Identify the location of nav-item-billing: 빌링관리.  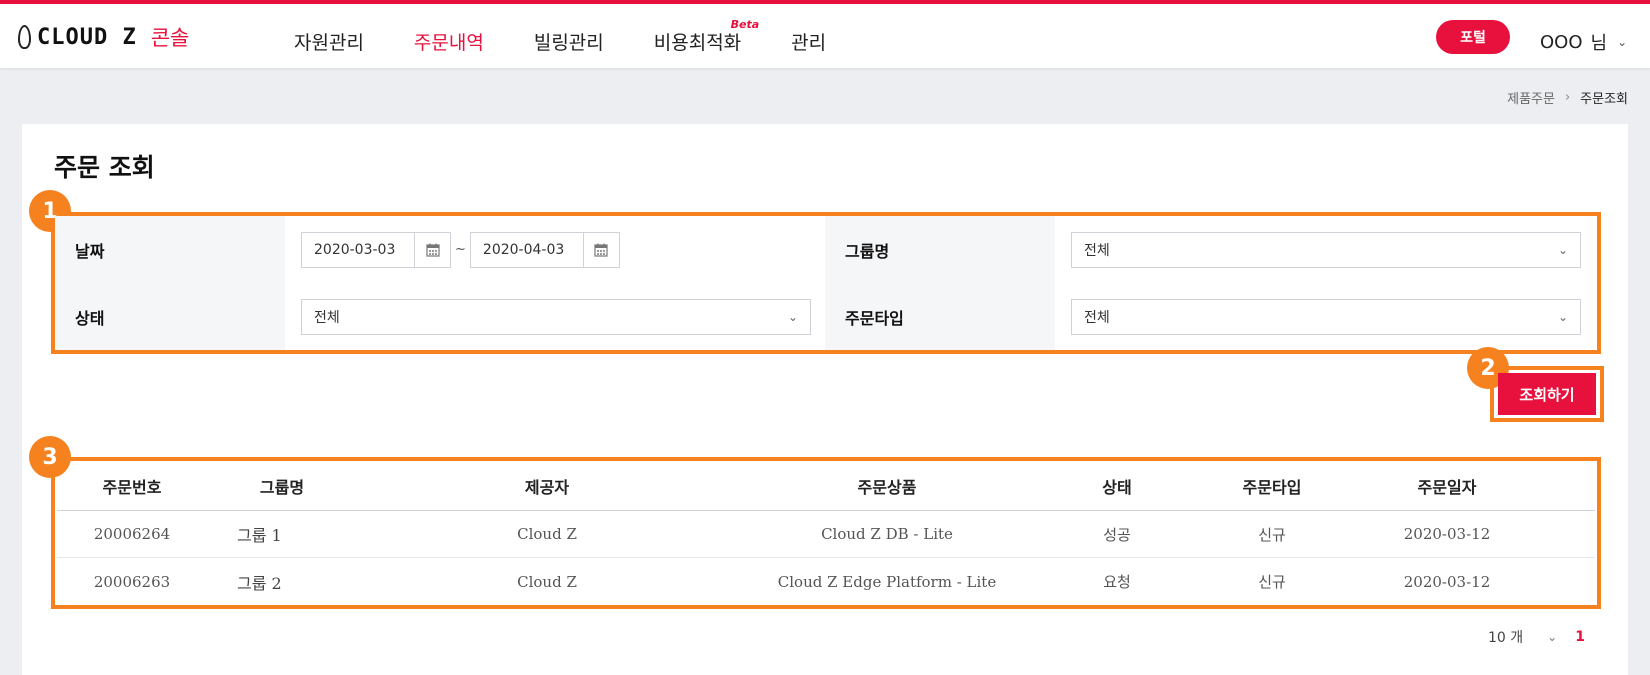
(569, 41).